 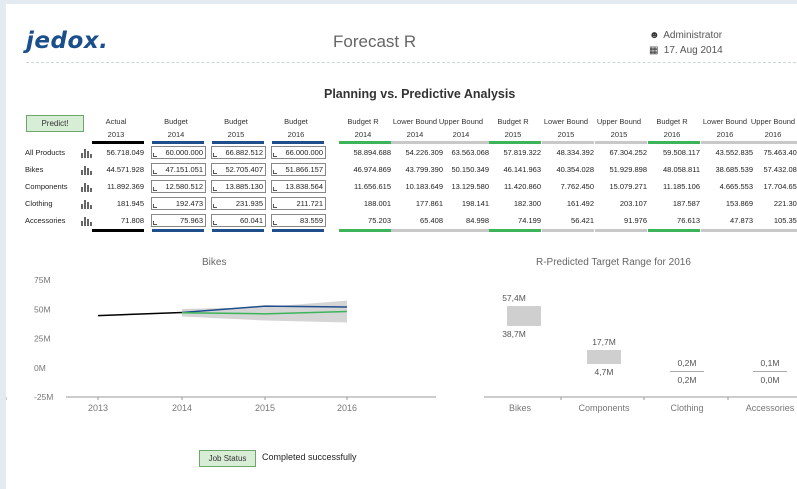 I want to click on budget-input-cell: 192.473, so click(x=178, y=203).